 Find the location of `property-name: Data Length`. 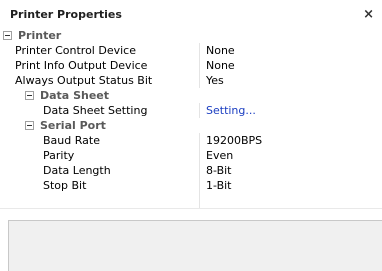

property-name: Data Length is located at coordinates (100, 170).